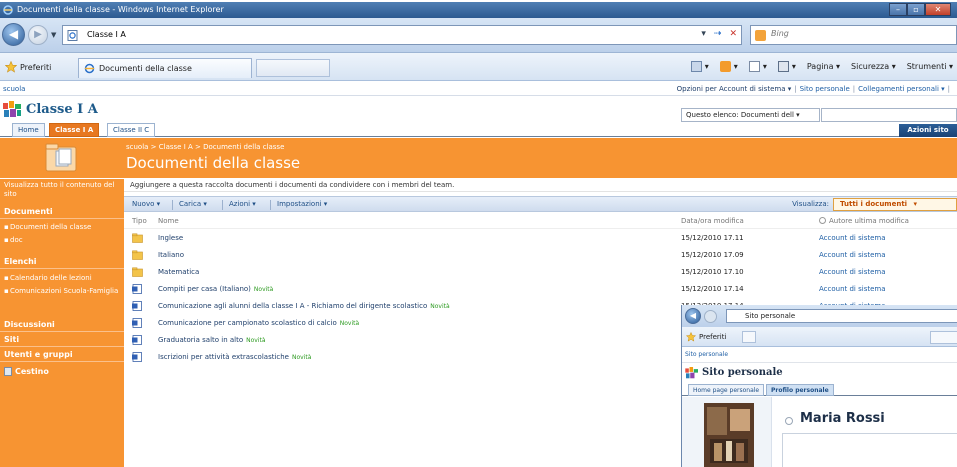 The image size is (957, 467). What do you see at coordinates (770, 316) in the screenshot?
I see `popup-address-text: Sito personale` at bounding box center [770, 316].